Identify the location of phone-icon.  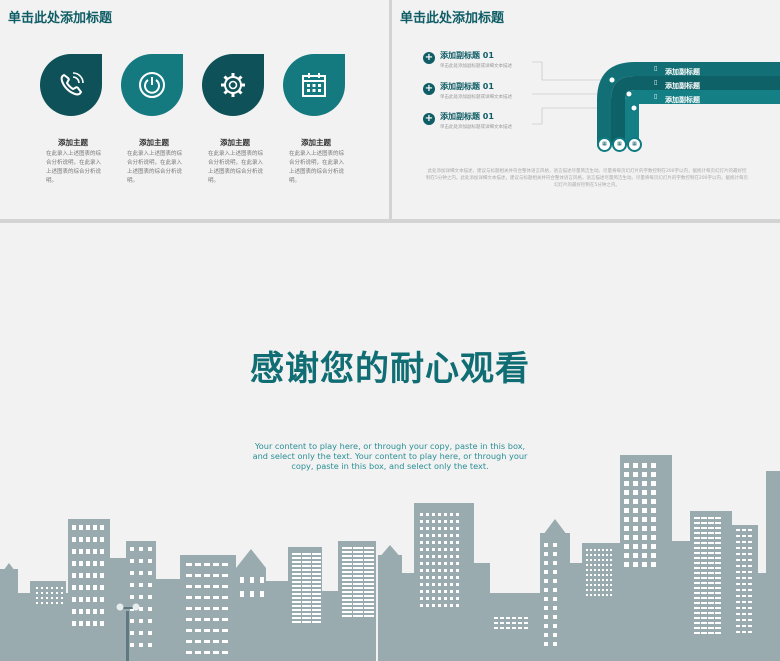
(72, 84).